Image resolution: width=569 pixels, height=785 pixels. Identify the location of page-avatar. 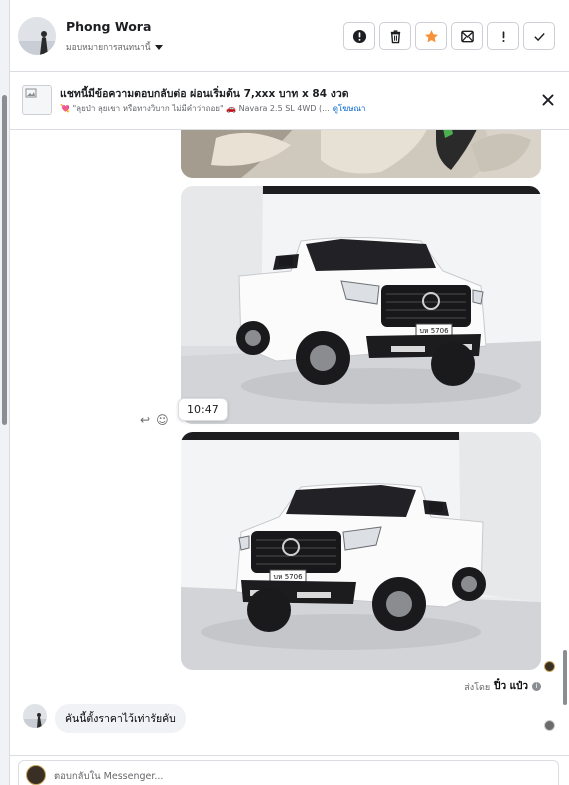
(36, 775).